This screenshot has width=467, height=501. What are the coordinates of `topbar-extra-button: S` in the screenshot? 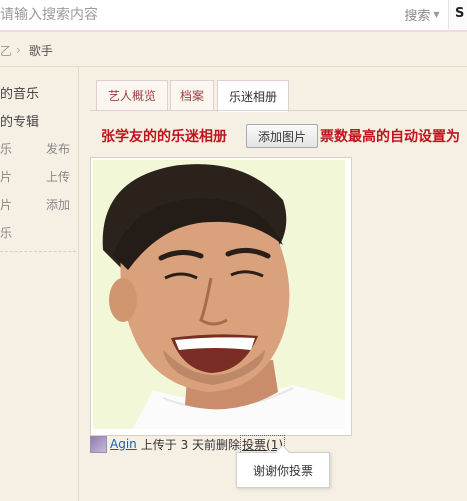 It's located at (457, 14).